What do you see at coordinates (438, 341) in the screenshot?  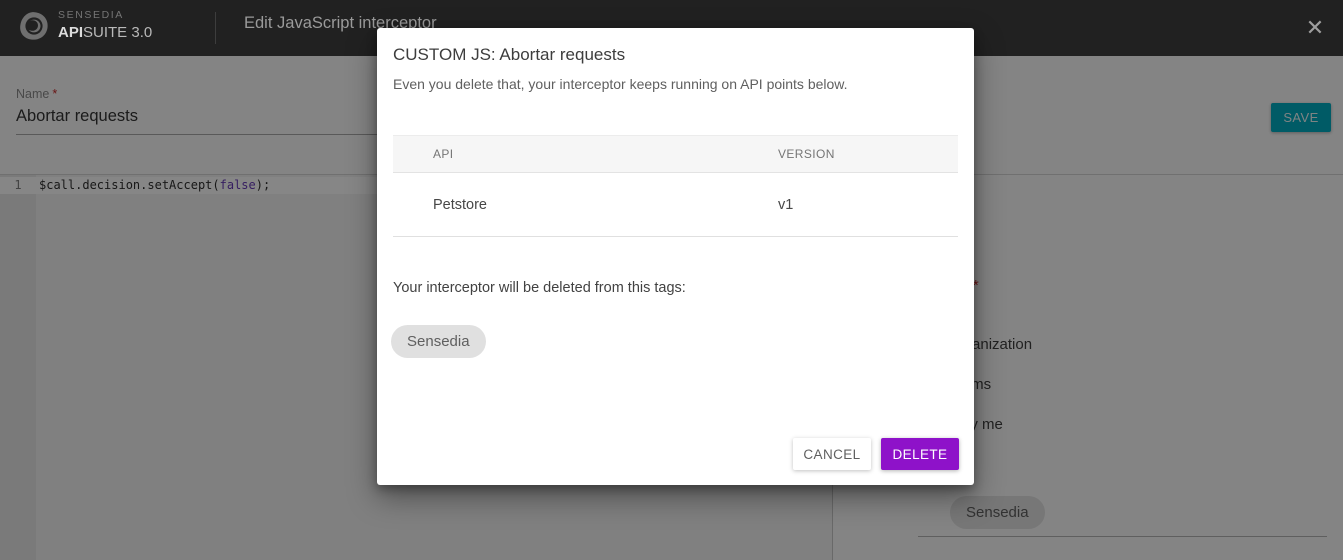 I see `tag-chip: Sensedia` at bounding box center [438, 341].